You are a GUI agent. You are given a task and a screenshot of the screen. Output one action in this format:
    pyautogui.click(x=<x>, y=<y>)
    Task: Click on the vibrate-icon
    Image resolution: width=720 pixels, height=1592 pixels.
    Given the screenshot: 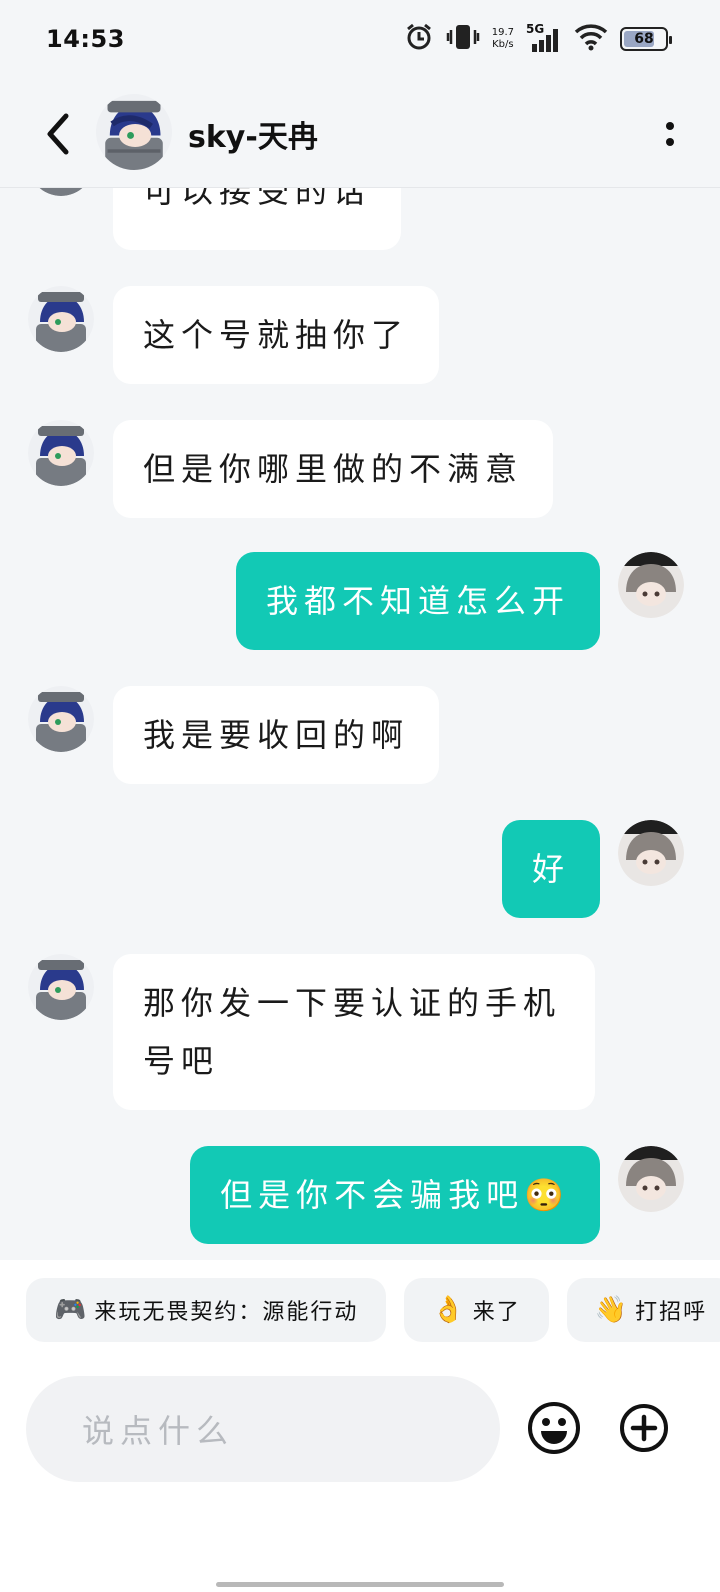 What is the action you would take?
    pyautogui.click(x=463, y=39)
    